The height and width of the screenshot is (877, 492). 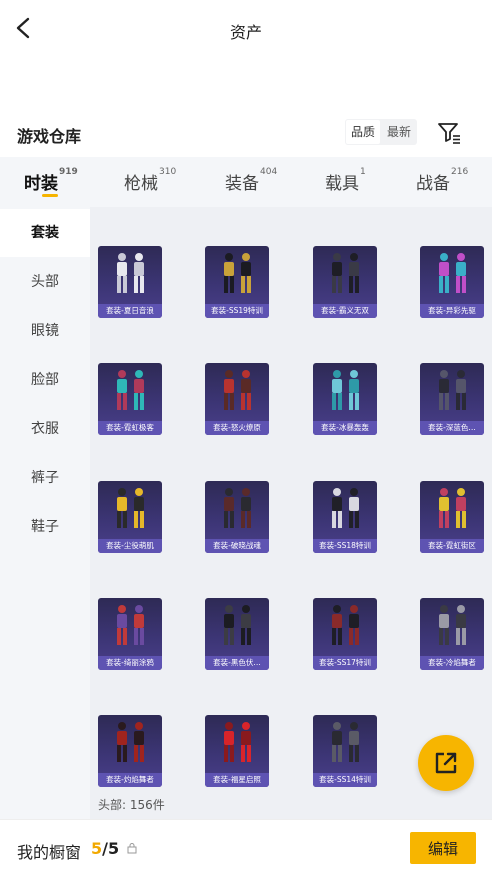 What do you see at coordinates (363, 172) in the screenshot?
I see `tab-count: 1` at bounding box center [363, 172].